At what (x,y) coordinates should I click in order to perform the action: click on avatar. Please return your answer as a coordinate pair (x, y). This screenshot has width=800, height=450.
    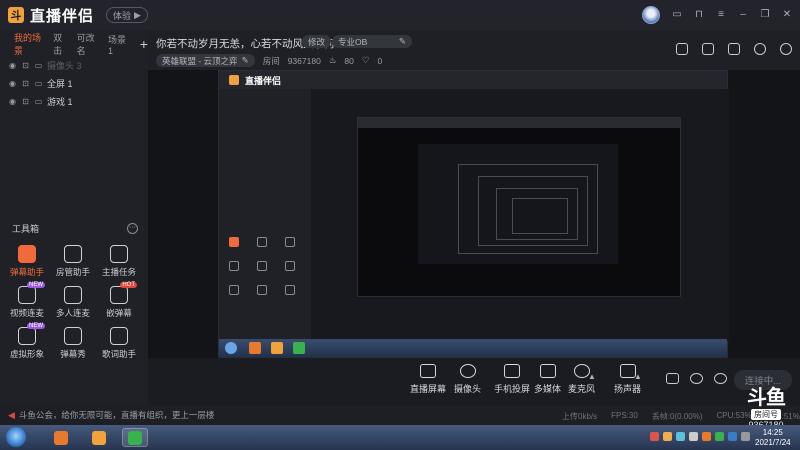
    Looking at the image, I should click on (651, 15).